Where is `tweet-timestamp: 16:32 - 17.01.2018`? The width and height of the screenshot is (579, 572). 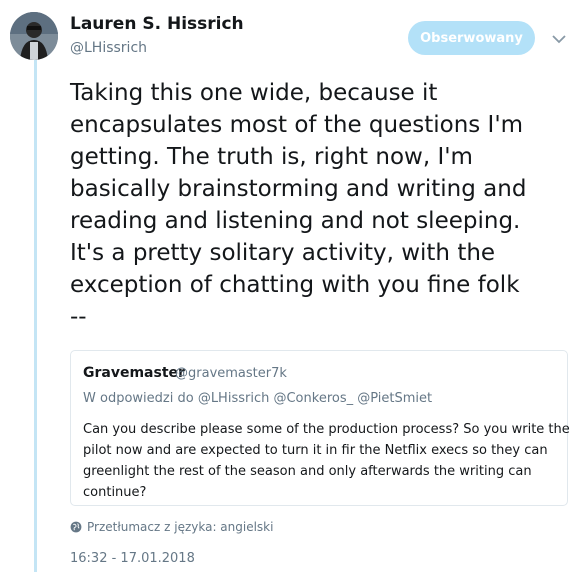 tweet-timestamp: 16:32 - 17.01.2018 is located at coordinates (132, 558).